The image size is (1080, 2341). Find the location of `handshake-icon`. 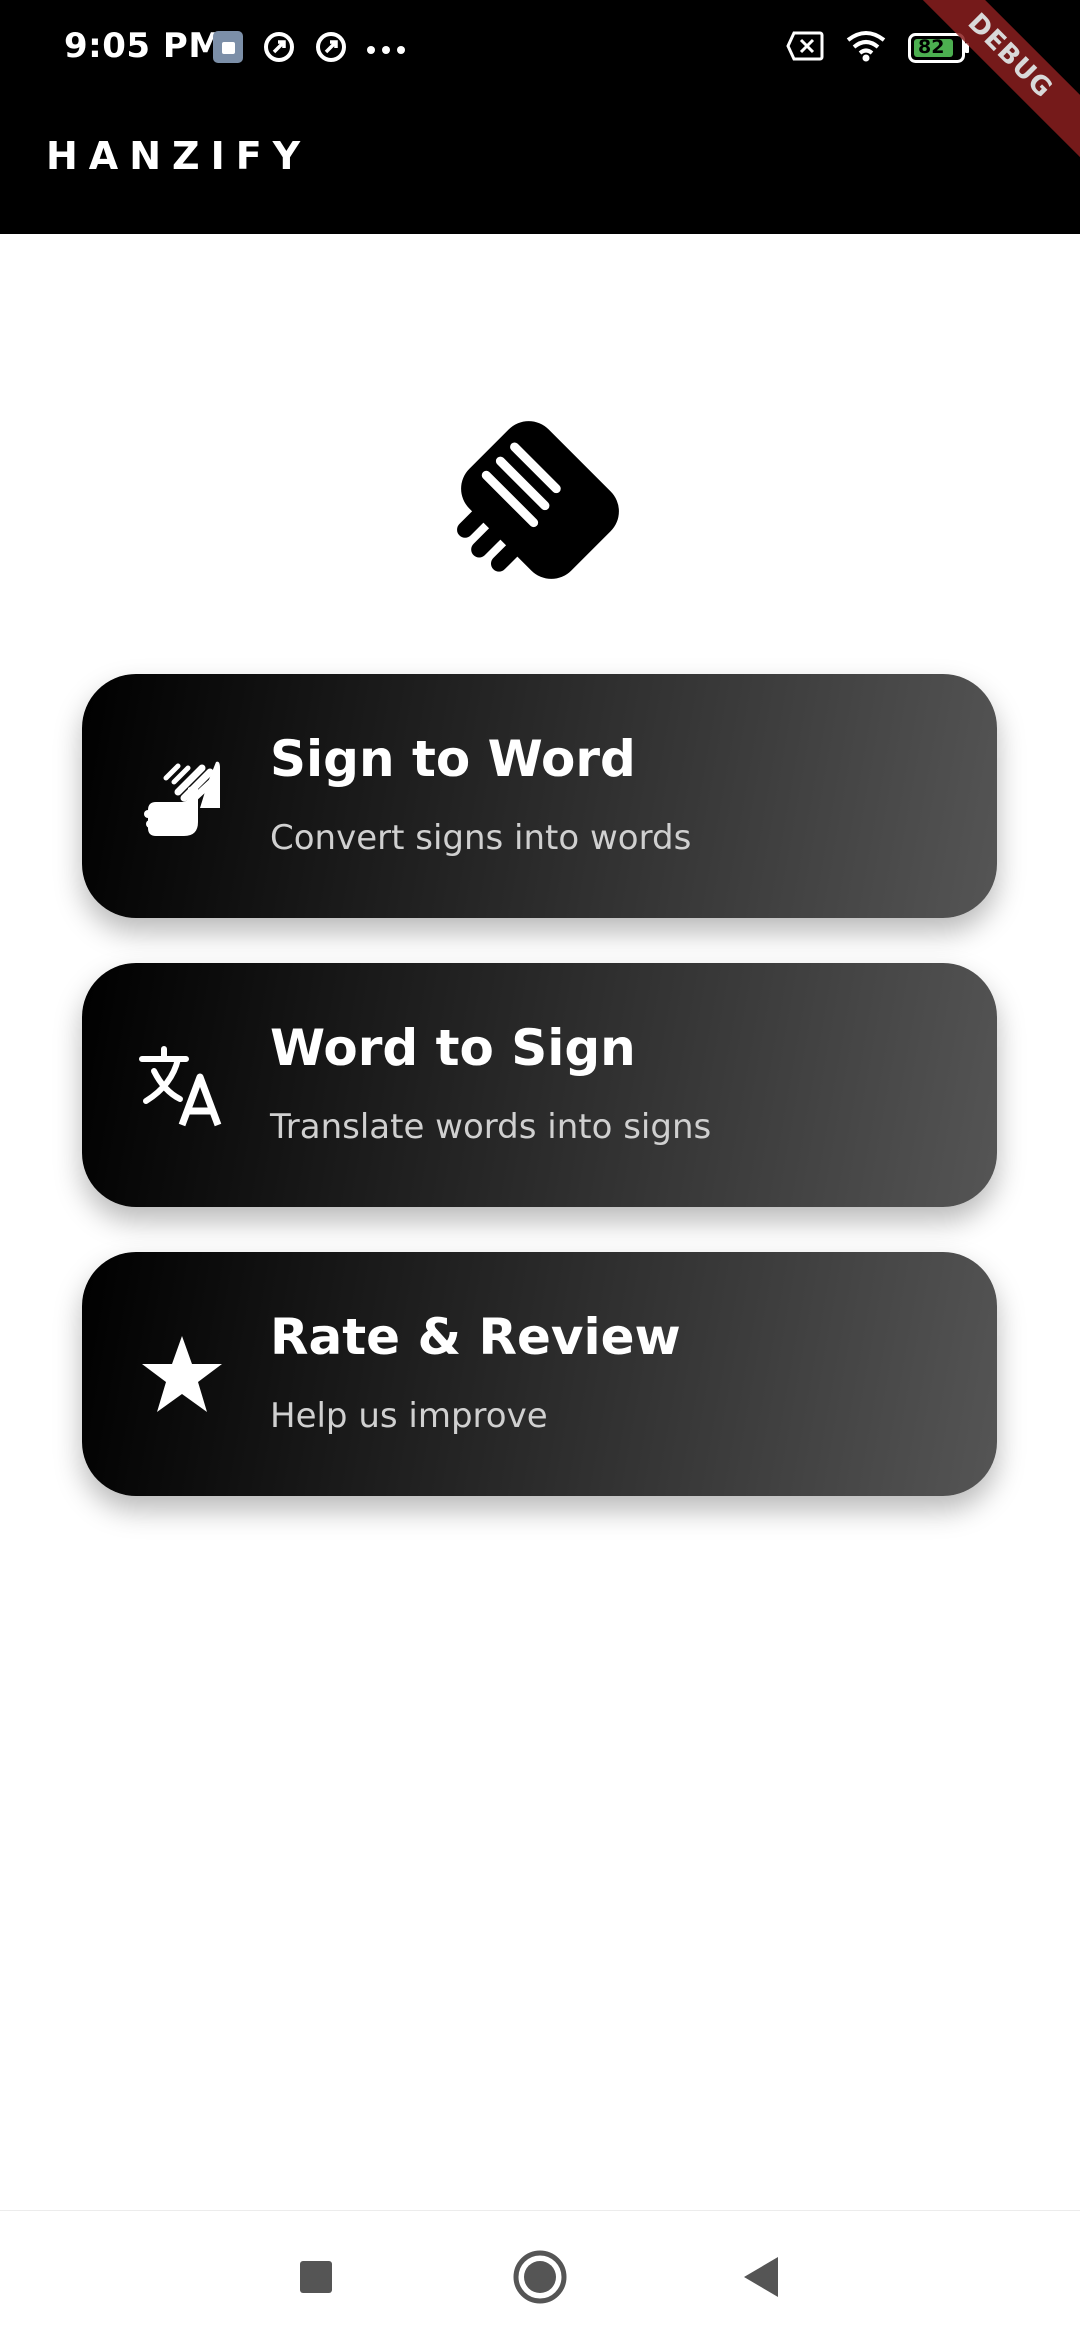

handshake-icon is located at coordinates (540, 508).